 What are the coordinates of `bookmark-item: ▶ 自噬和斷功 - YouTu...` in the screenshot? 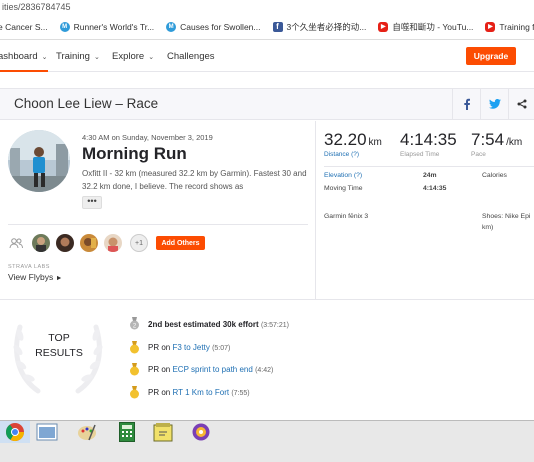 It's located at (425, 27).